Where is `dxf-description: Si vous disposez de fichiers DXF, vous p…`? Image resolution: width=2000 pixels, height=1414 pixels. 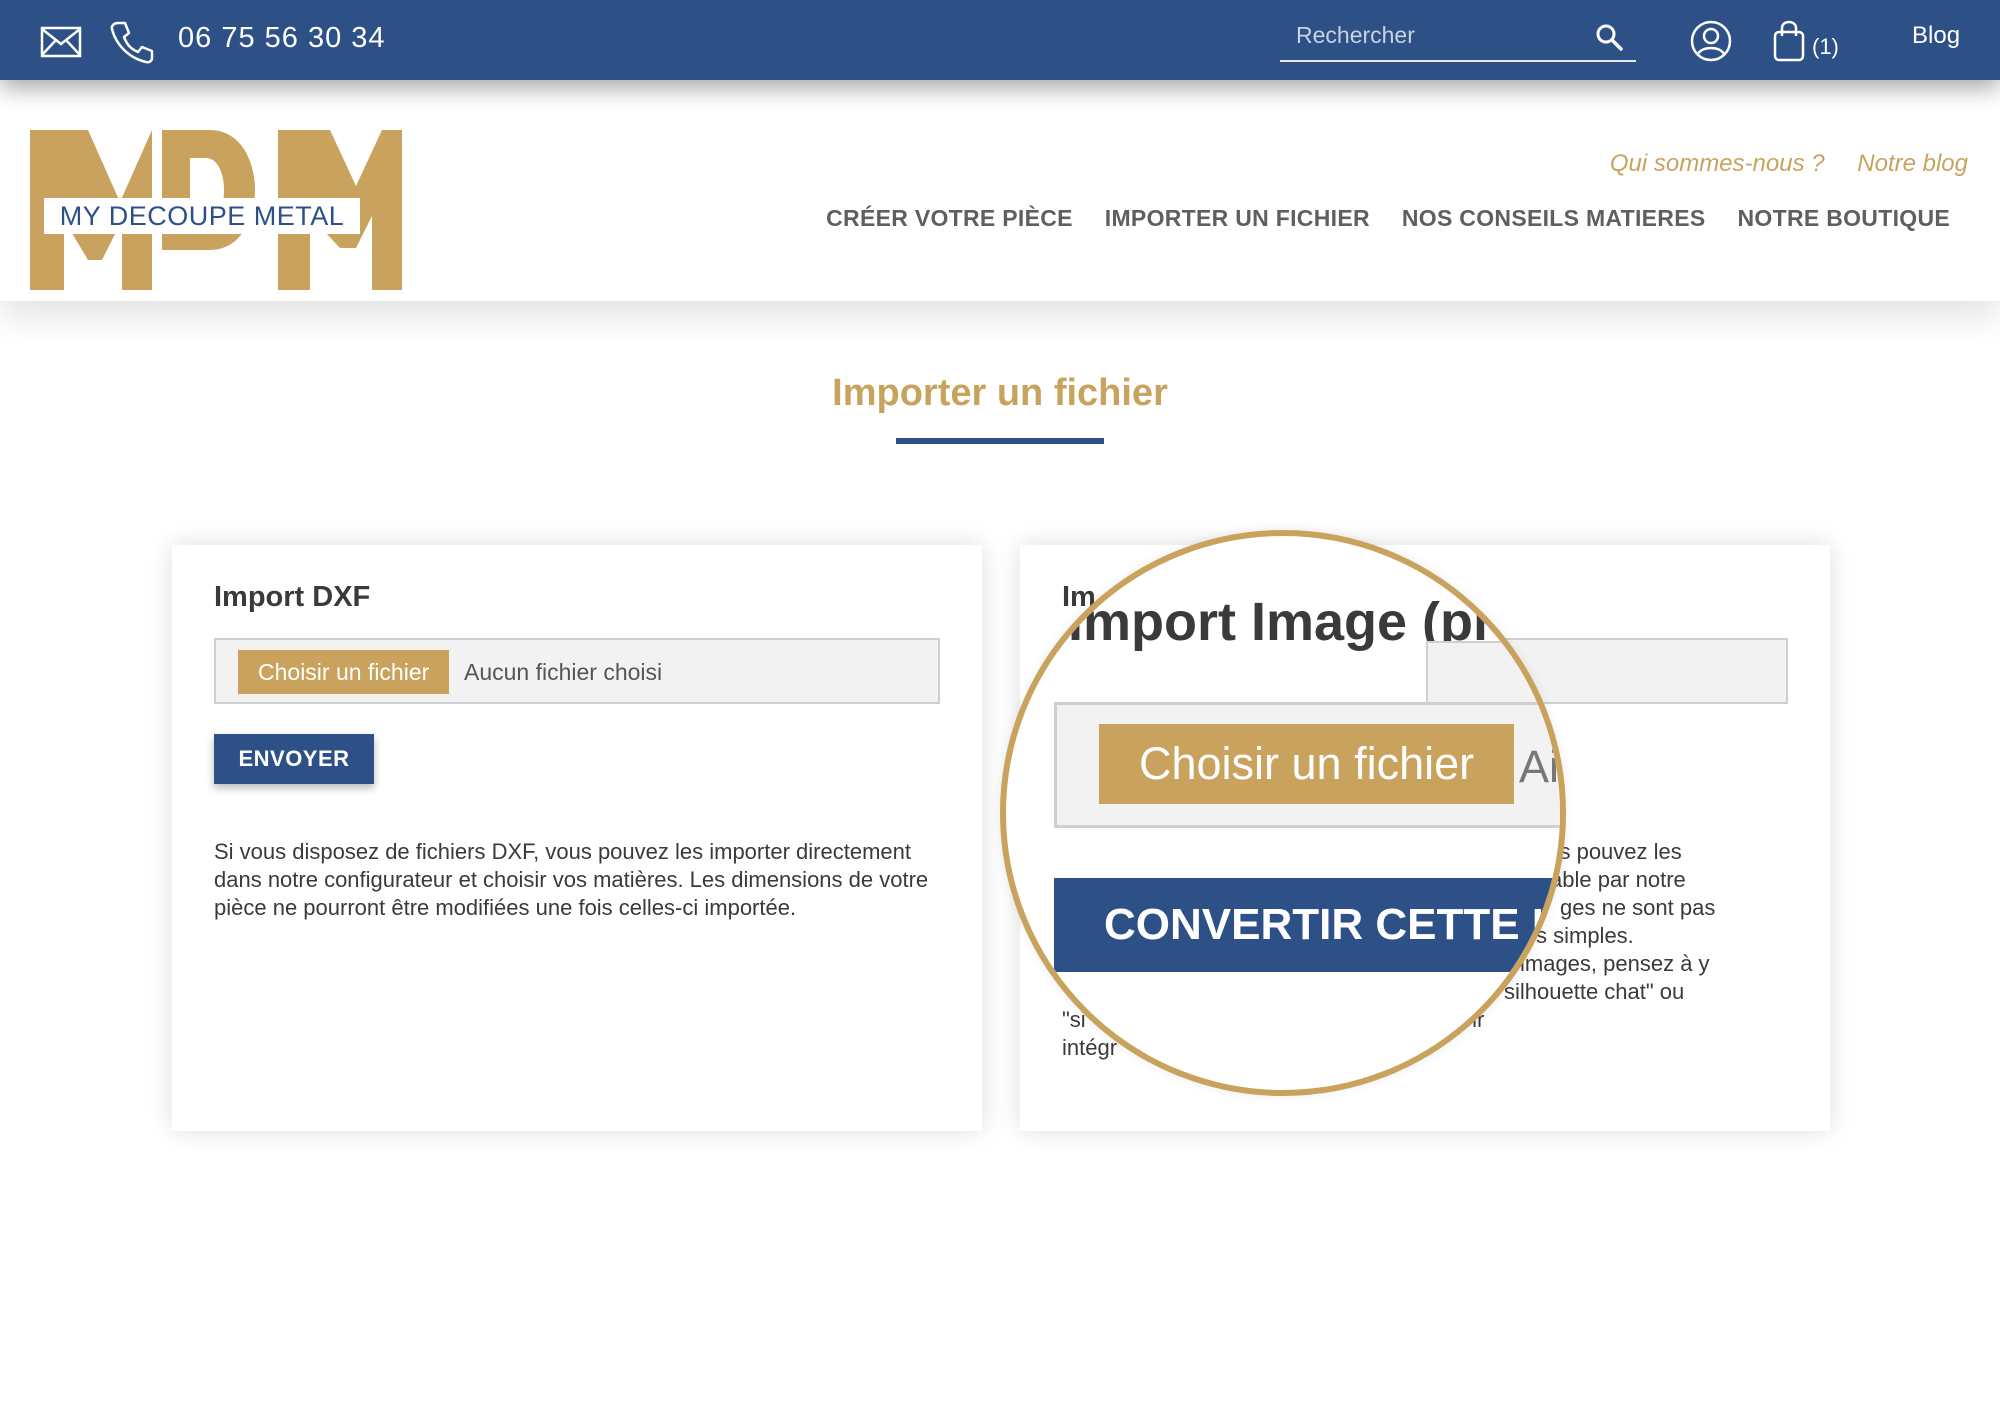
dxf-description: Si vous disposez de fichiers DXF, vous p… is located at coordinates (571, 879).